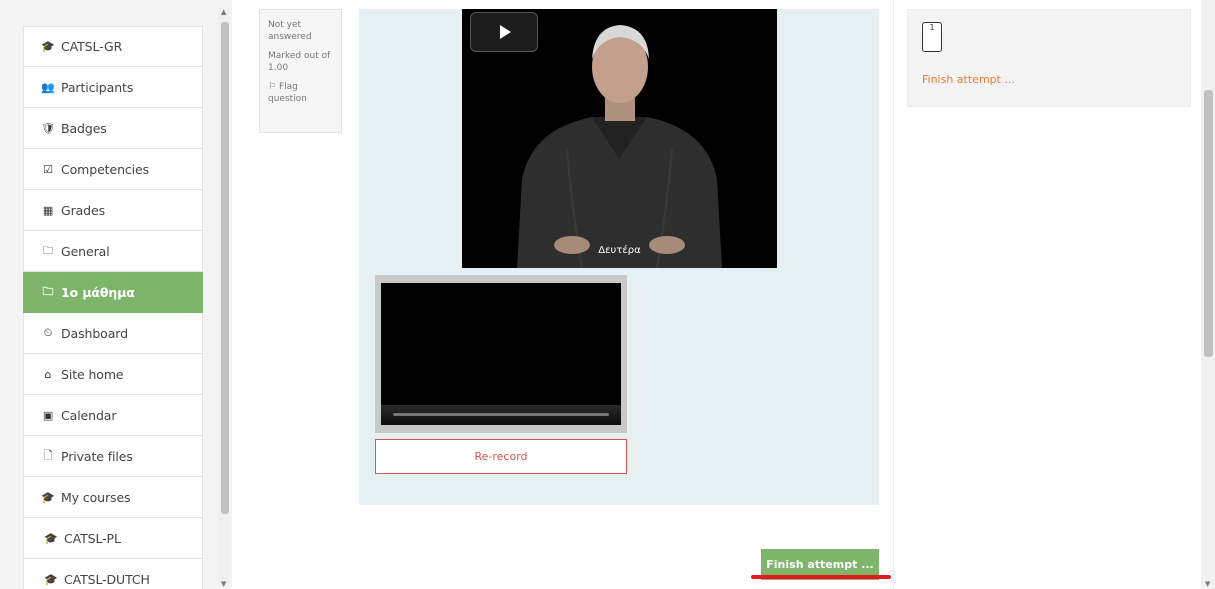 The height and width of the screenshot is (589, 1215). I want to click on sidebar-item-label: General, so click(85, 251).